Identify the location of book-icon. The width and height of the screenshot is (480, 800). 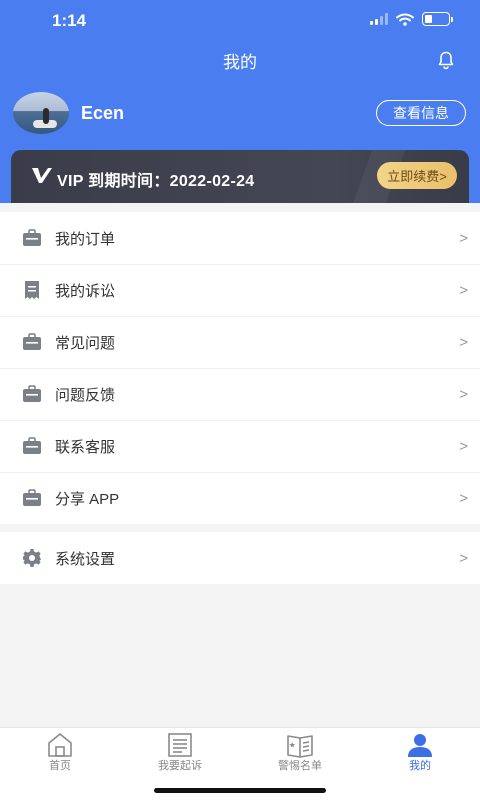
(300, 746).